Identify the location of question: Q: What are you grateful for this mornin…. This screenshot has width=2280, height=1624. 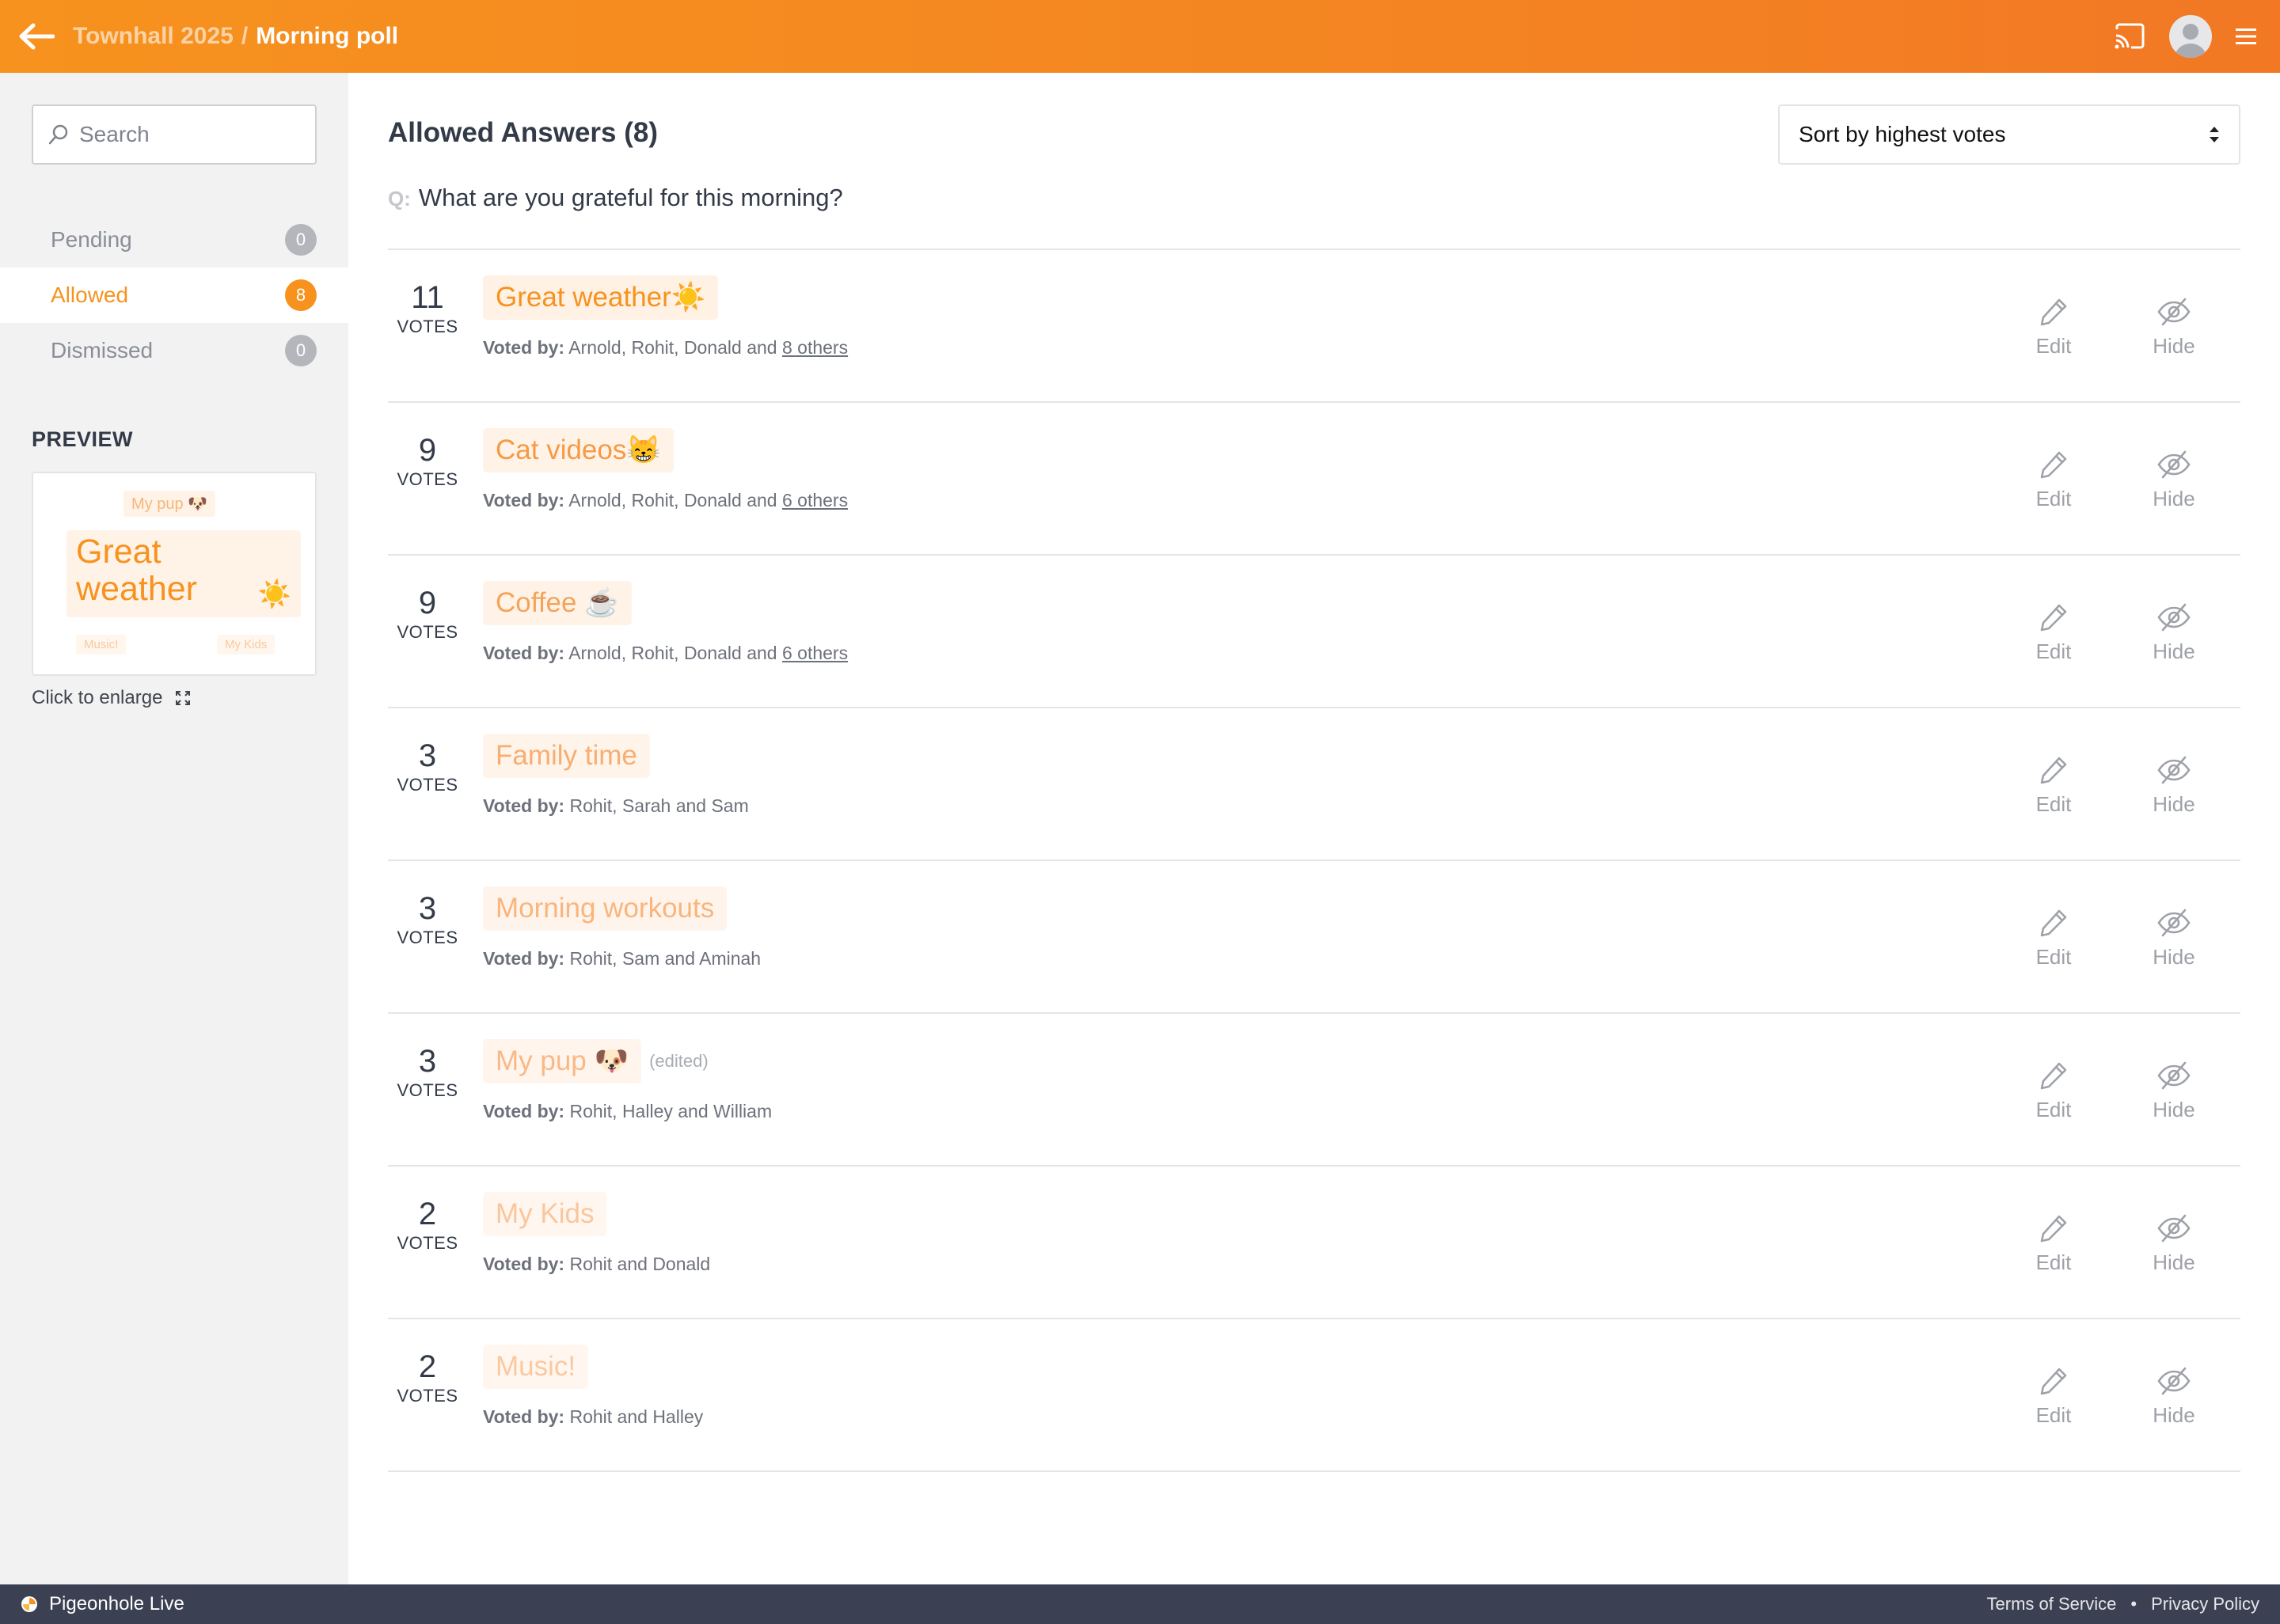
(615, 198).